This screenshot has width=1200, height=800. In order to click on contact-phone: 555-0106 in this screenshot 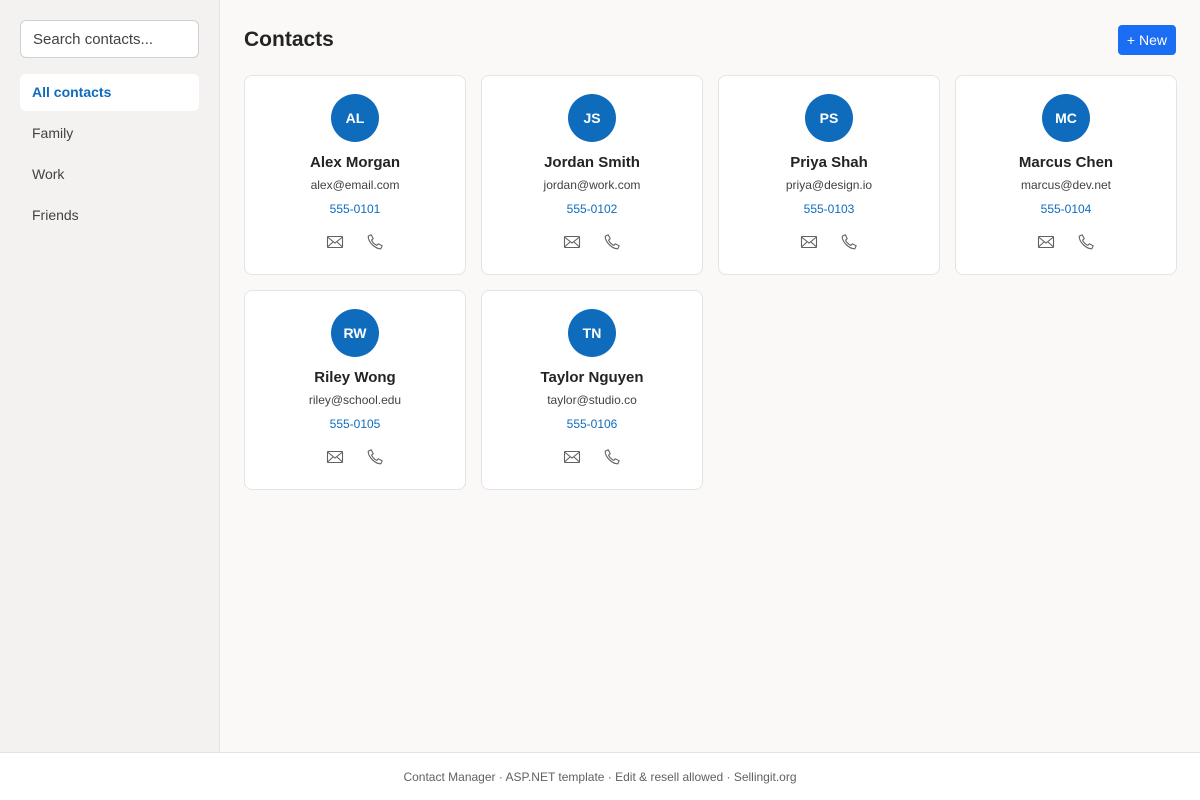, I will do `click(592, 424)`.